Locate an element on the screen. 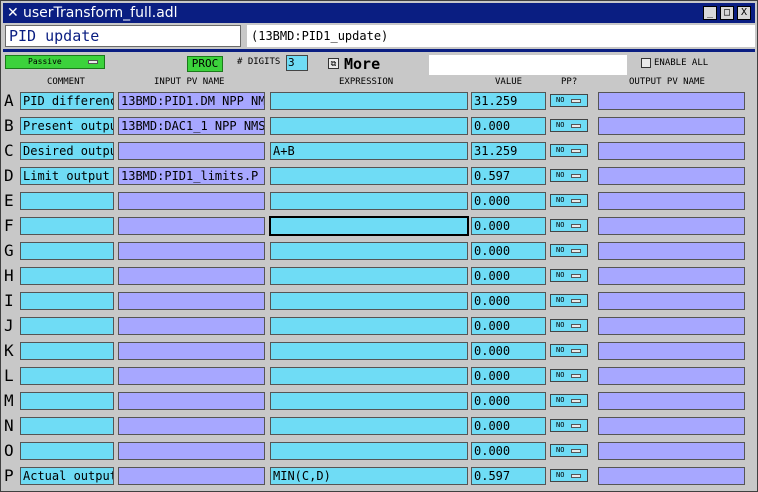 The image size is (758, 492). close-button: X is located at coordinates (744, 13).